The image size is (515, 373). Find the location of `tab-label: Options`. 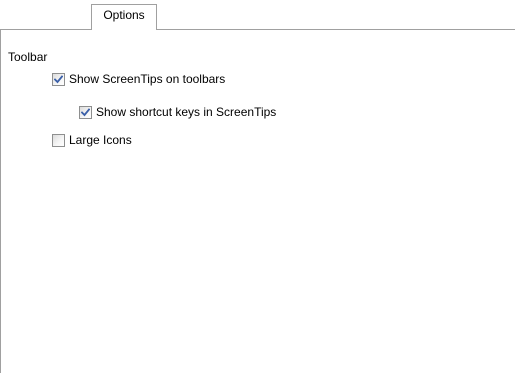

tab-label: Options is located at coordinates (124, 15).